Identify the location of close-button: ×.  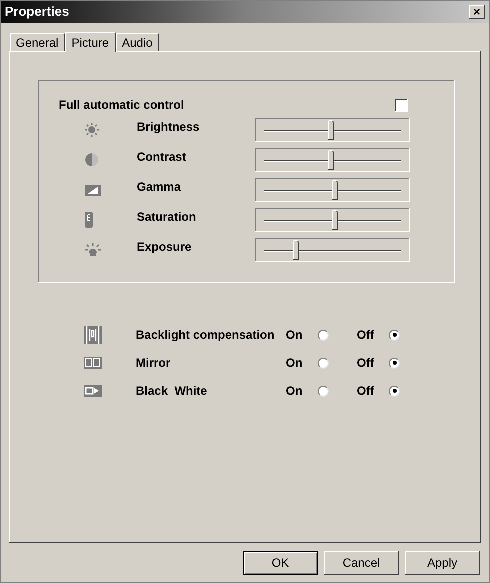
(477, 12).